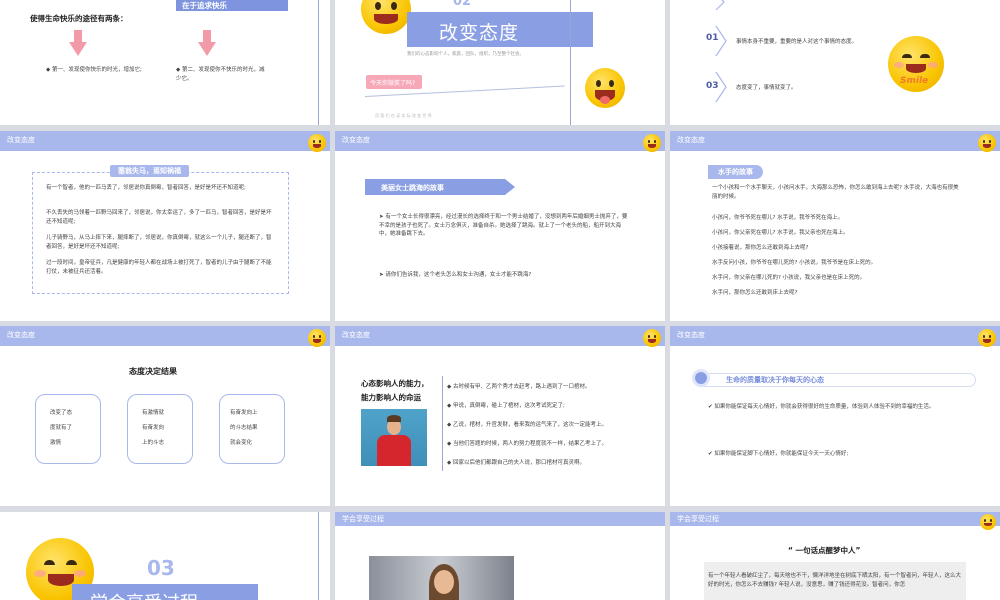 The width and height of the screenshot is (1000, 600). Describe the element at coordinates (146, 188) in the screenshot. I see `story-paragraph: 有一个智者，他的一匹马丢了，邻居说你真倒霉，智者回答，是好是坏还不知道呢;` at that location.